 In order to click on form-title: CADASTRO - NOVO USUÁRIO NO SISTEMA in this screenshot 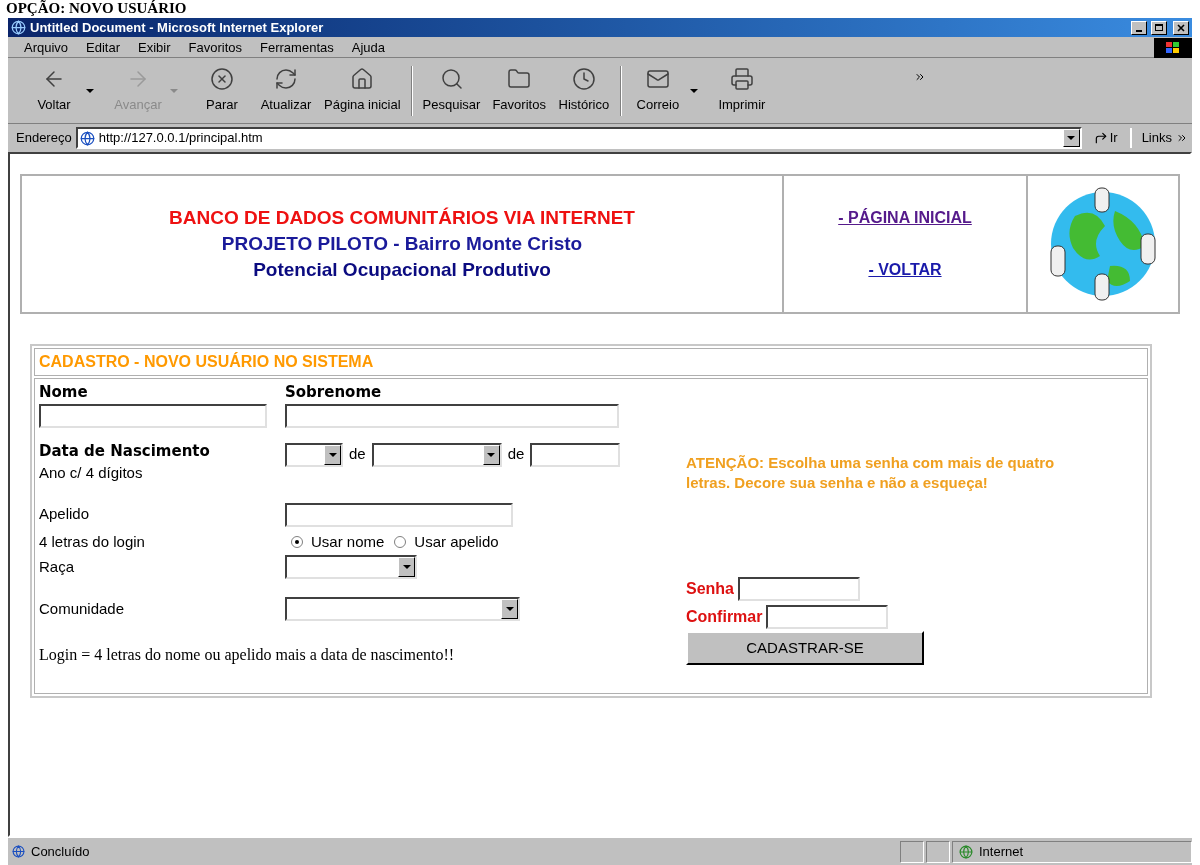, I will do `click(206, 361)`.